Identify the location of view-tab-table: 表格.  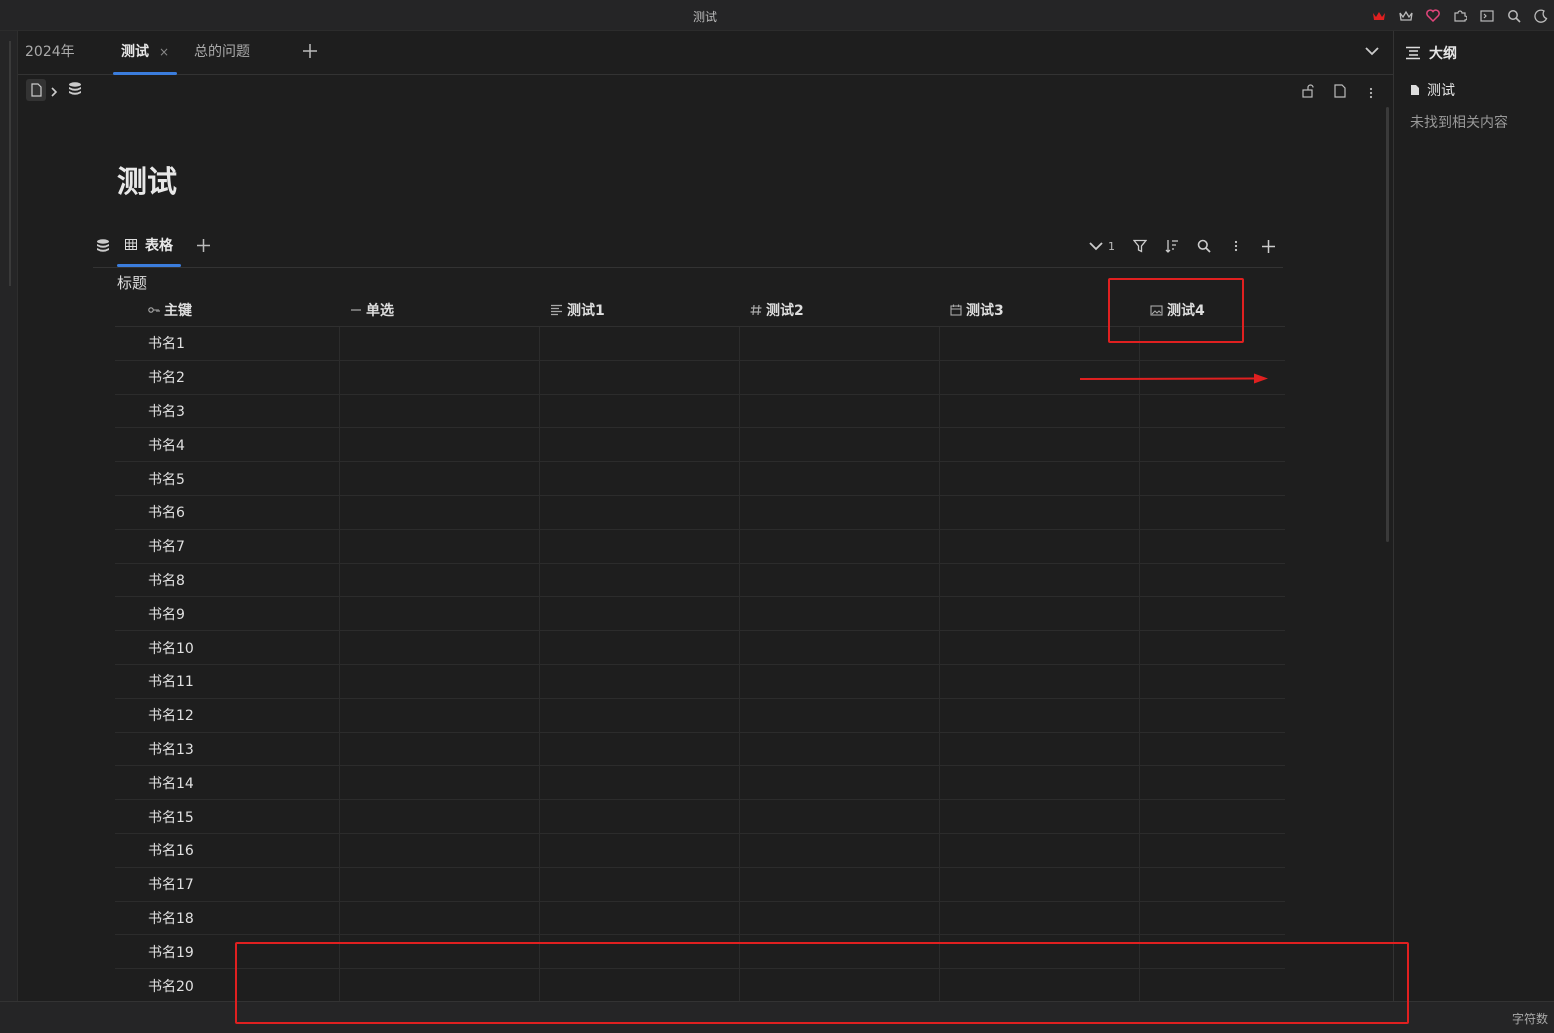
(149, 250).